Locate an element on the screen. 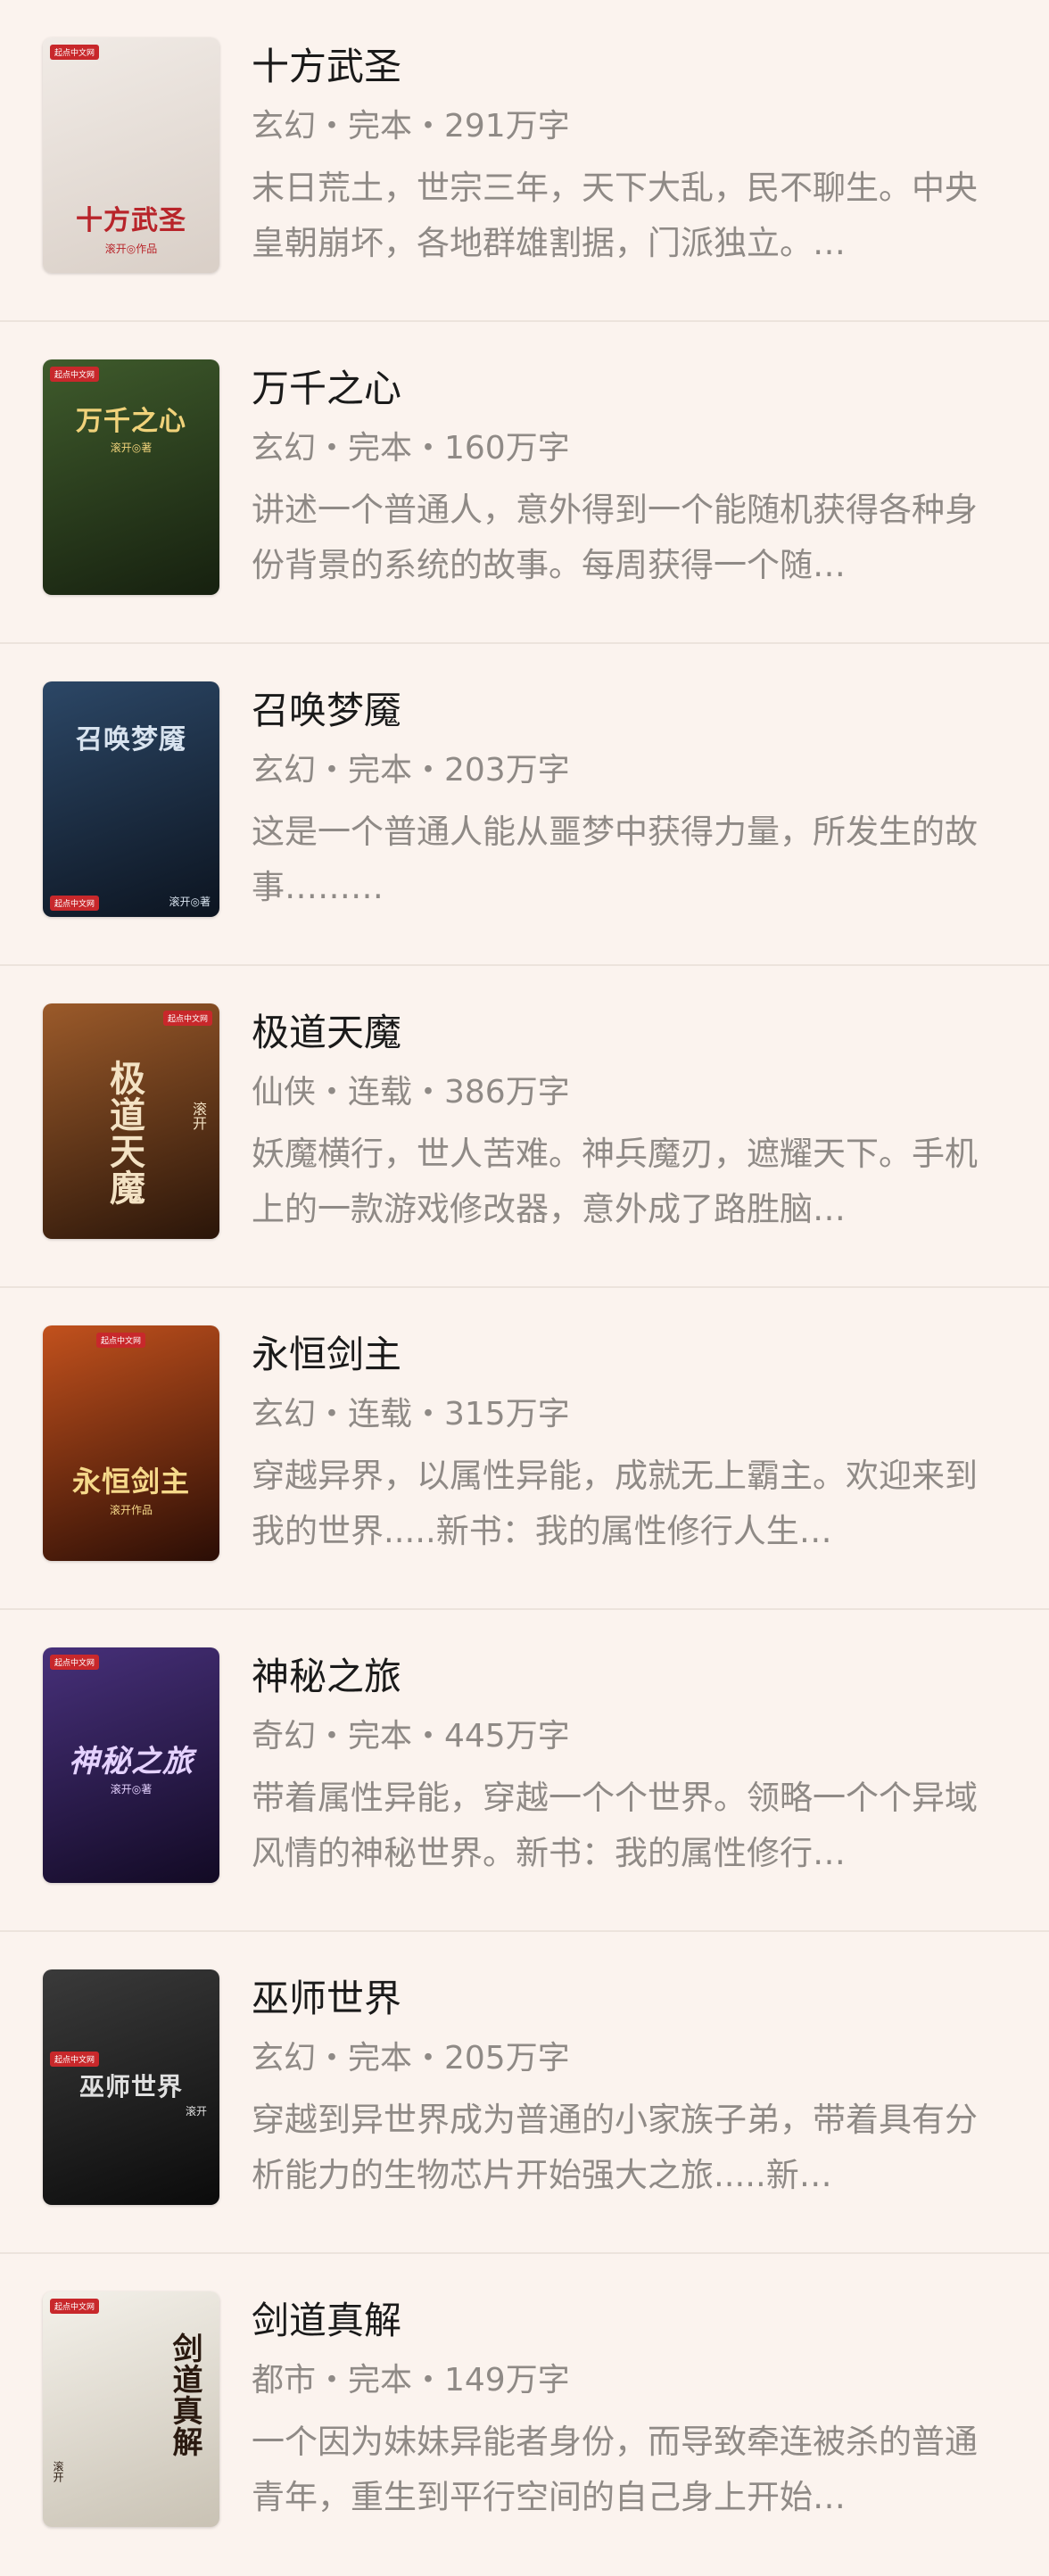 The image size is (1049, 2576). book-title: 神秘之旅 is located at coordinates (326, 1677).